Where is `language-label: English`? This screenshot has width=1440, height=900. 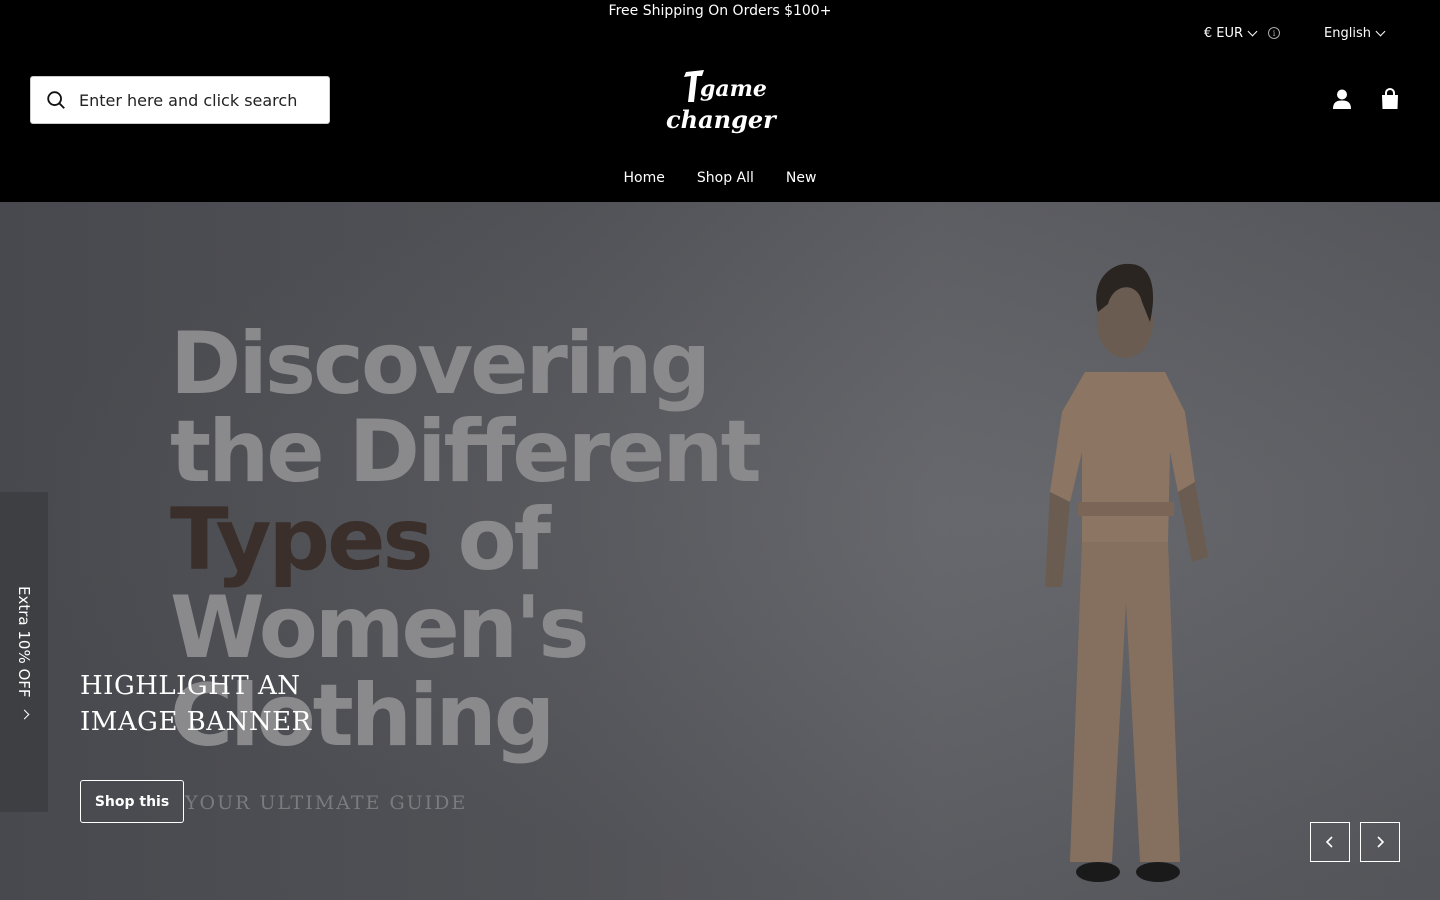
language-label: English is located at coordinates (1347, 33).